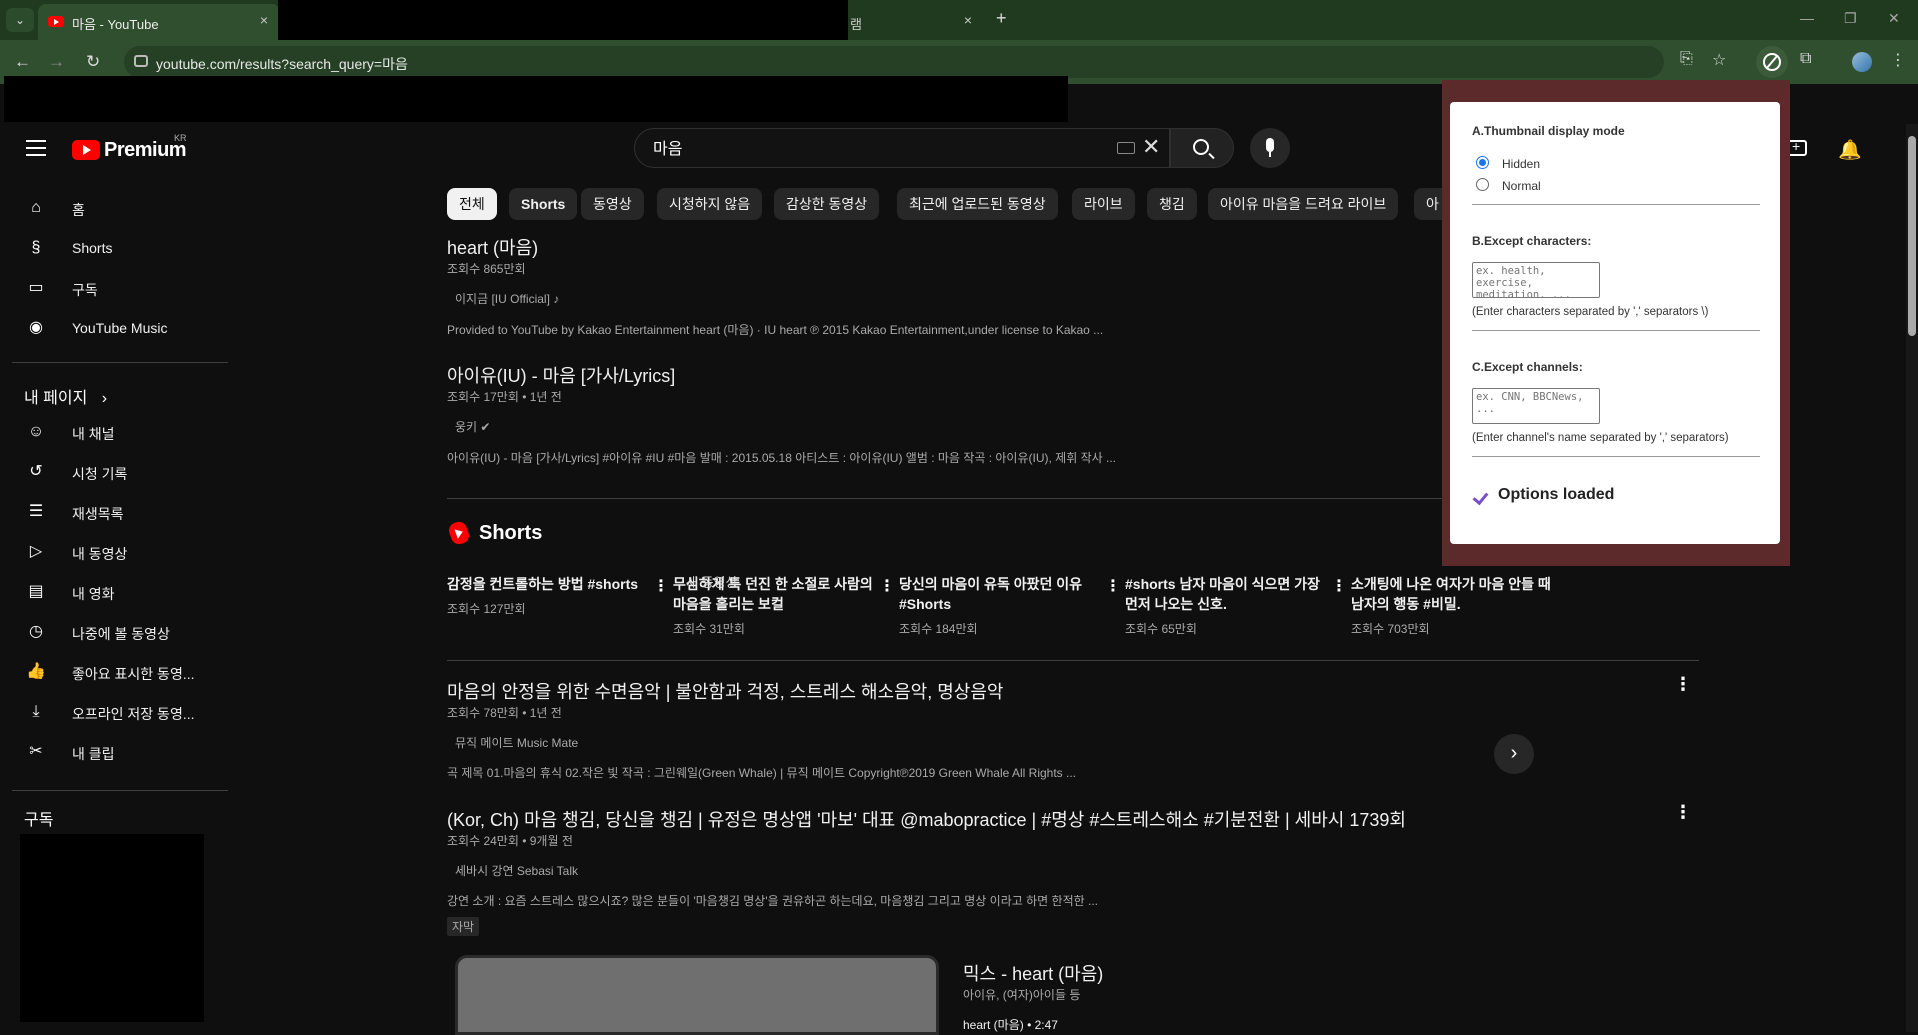  Describe the element at coordinates (20, 20) in the screenshot. I see `tab-search-button: ⌄` at that location.